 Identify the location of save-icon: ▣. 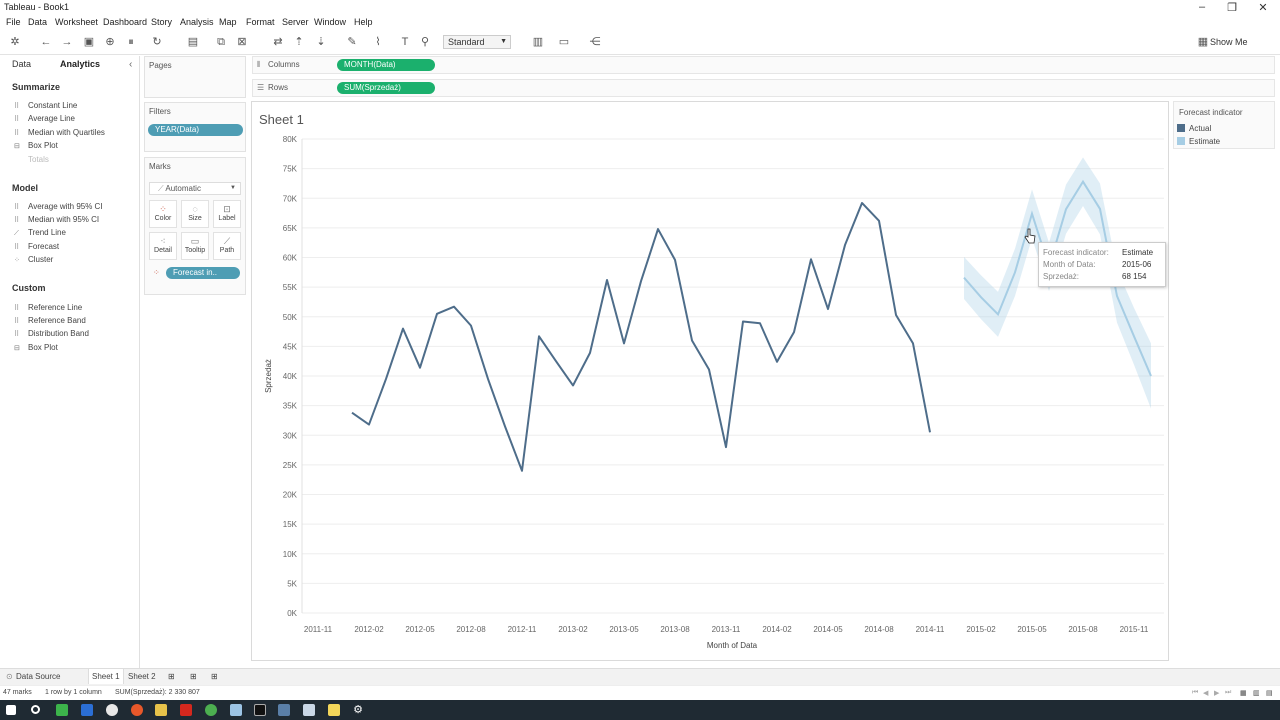
(89, 42).